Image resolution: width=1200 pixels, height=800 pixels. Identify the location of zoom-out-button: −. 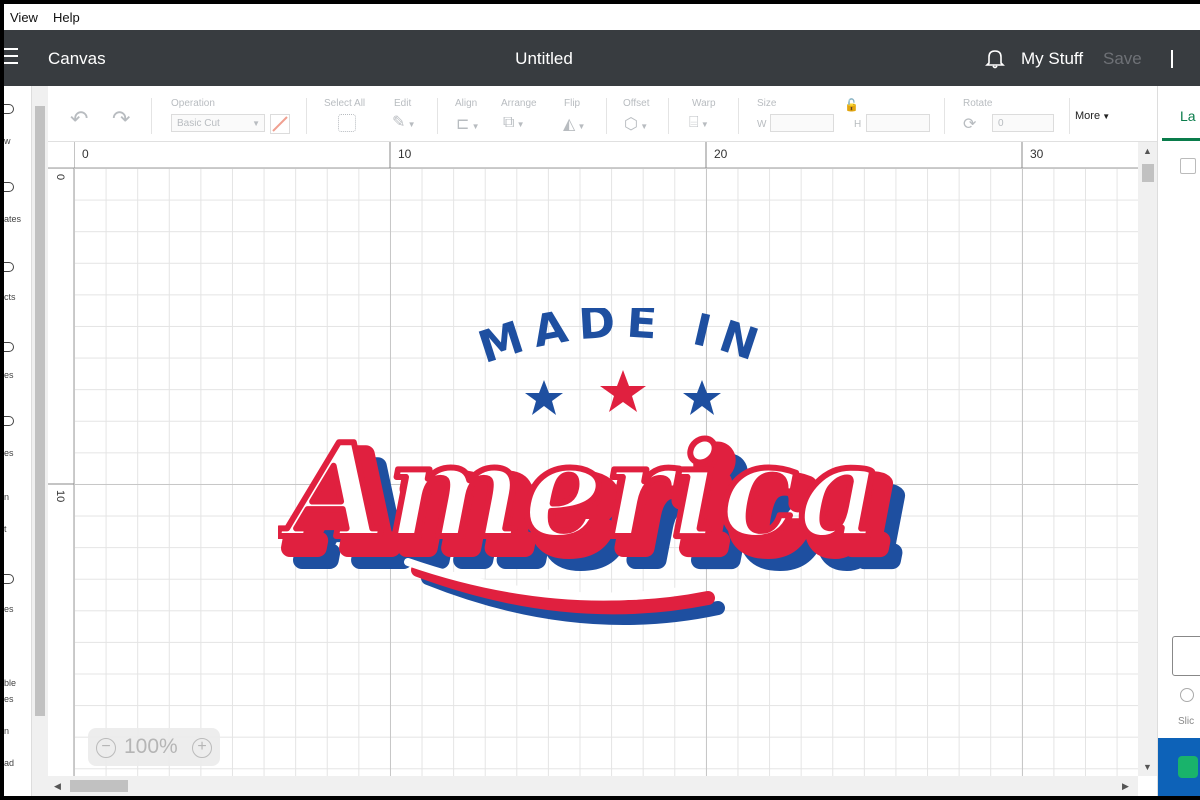
(106, 748).